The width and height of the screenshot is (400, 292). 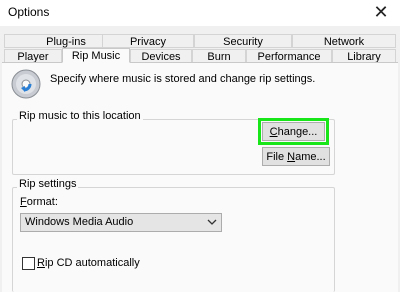 What do you see at coordinates (48, 184) in the screenshot?
I see `rip-settings-title: Rip settings` at bounding box center [48, 184].